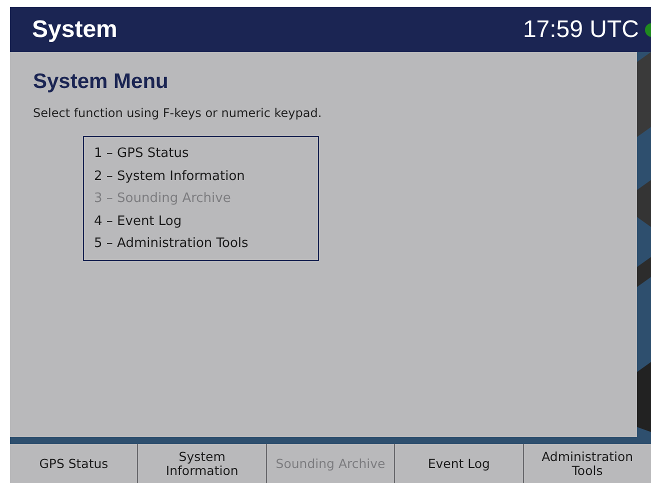 The width and height of the screenshot is (651, 483). I want to click on function-key-button: Event Log, so click(458, 463).